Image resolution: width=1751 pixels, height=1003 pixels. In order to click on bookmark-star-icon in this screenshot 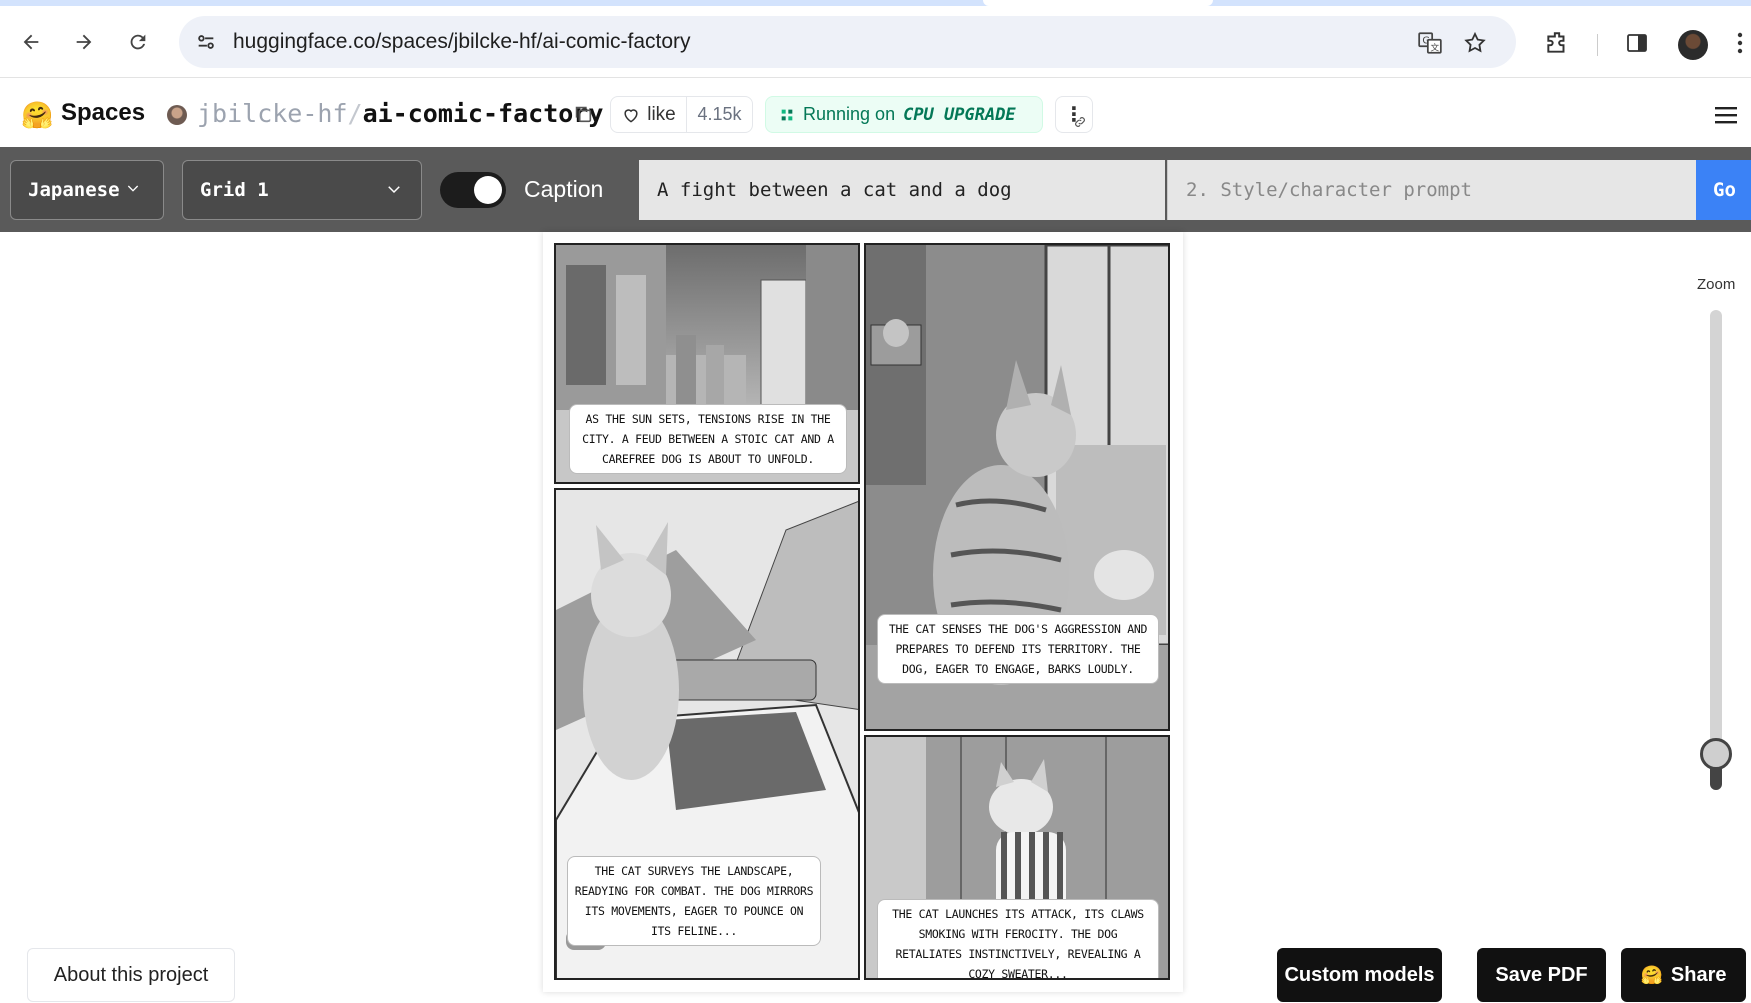, I will do `click(1475, 43)`.